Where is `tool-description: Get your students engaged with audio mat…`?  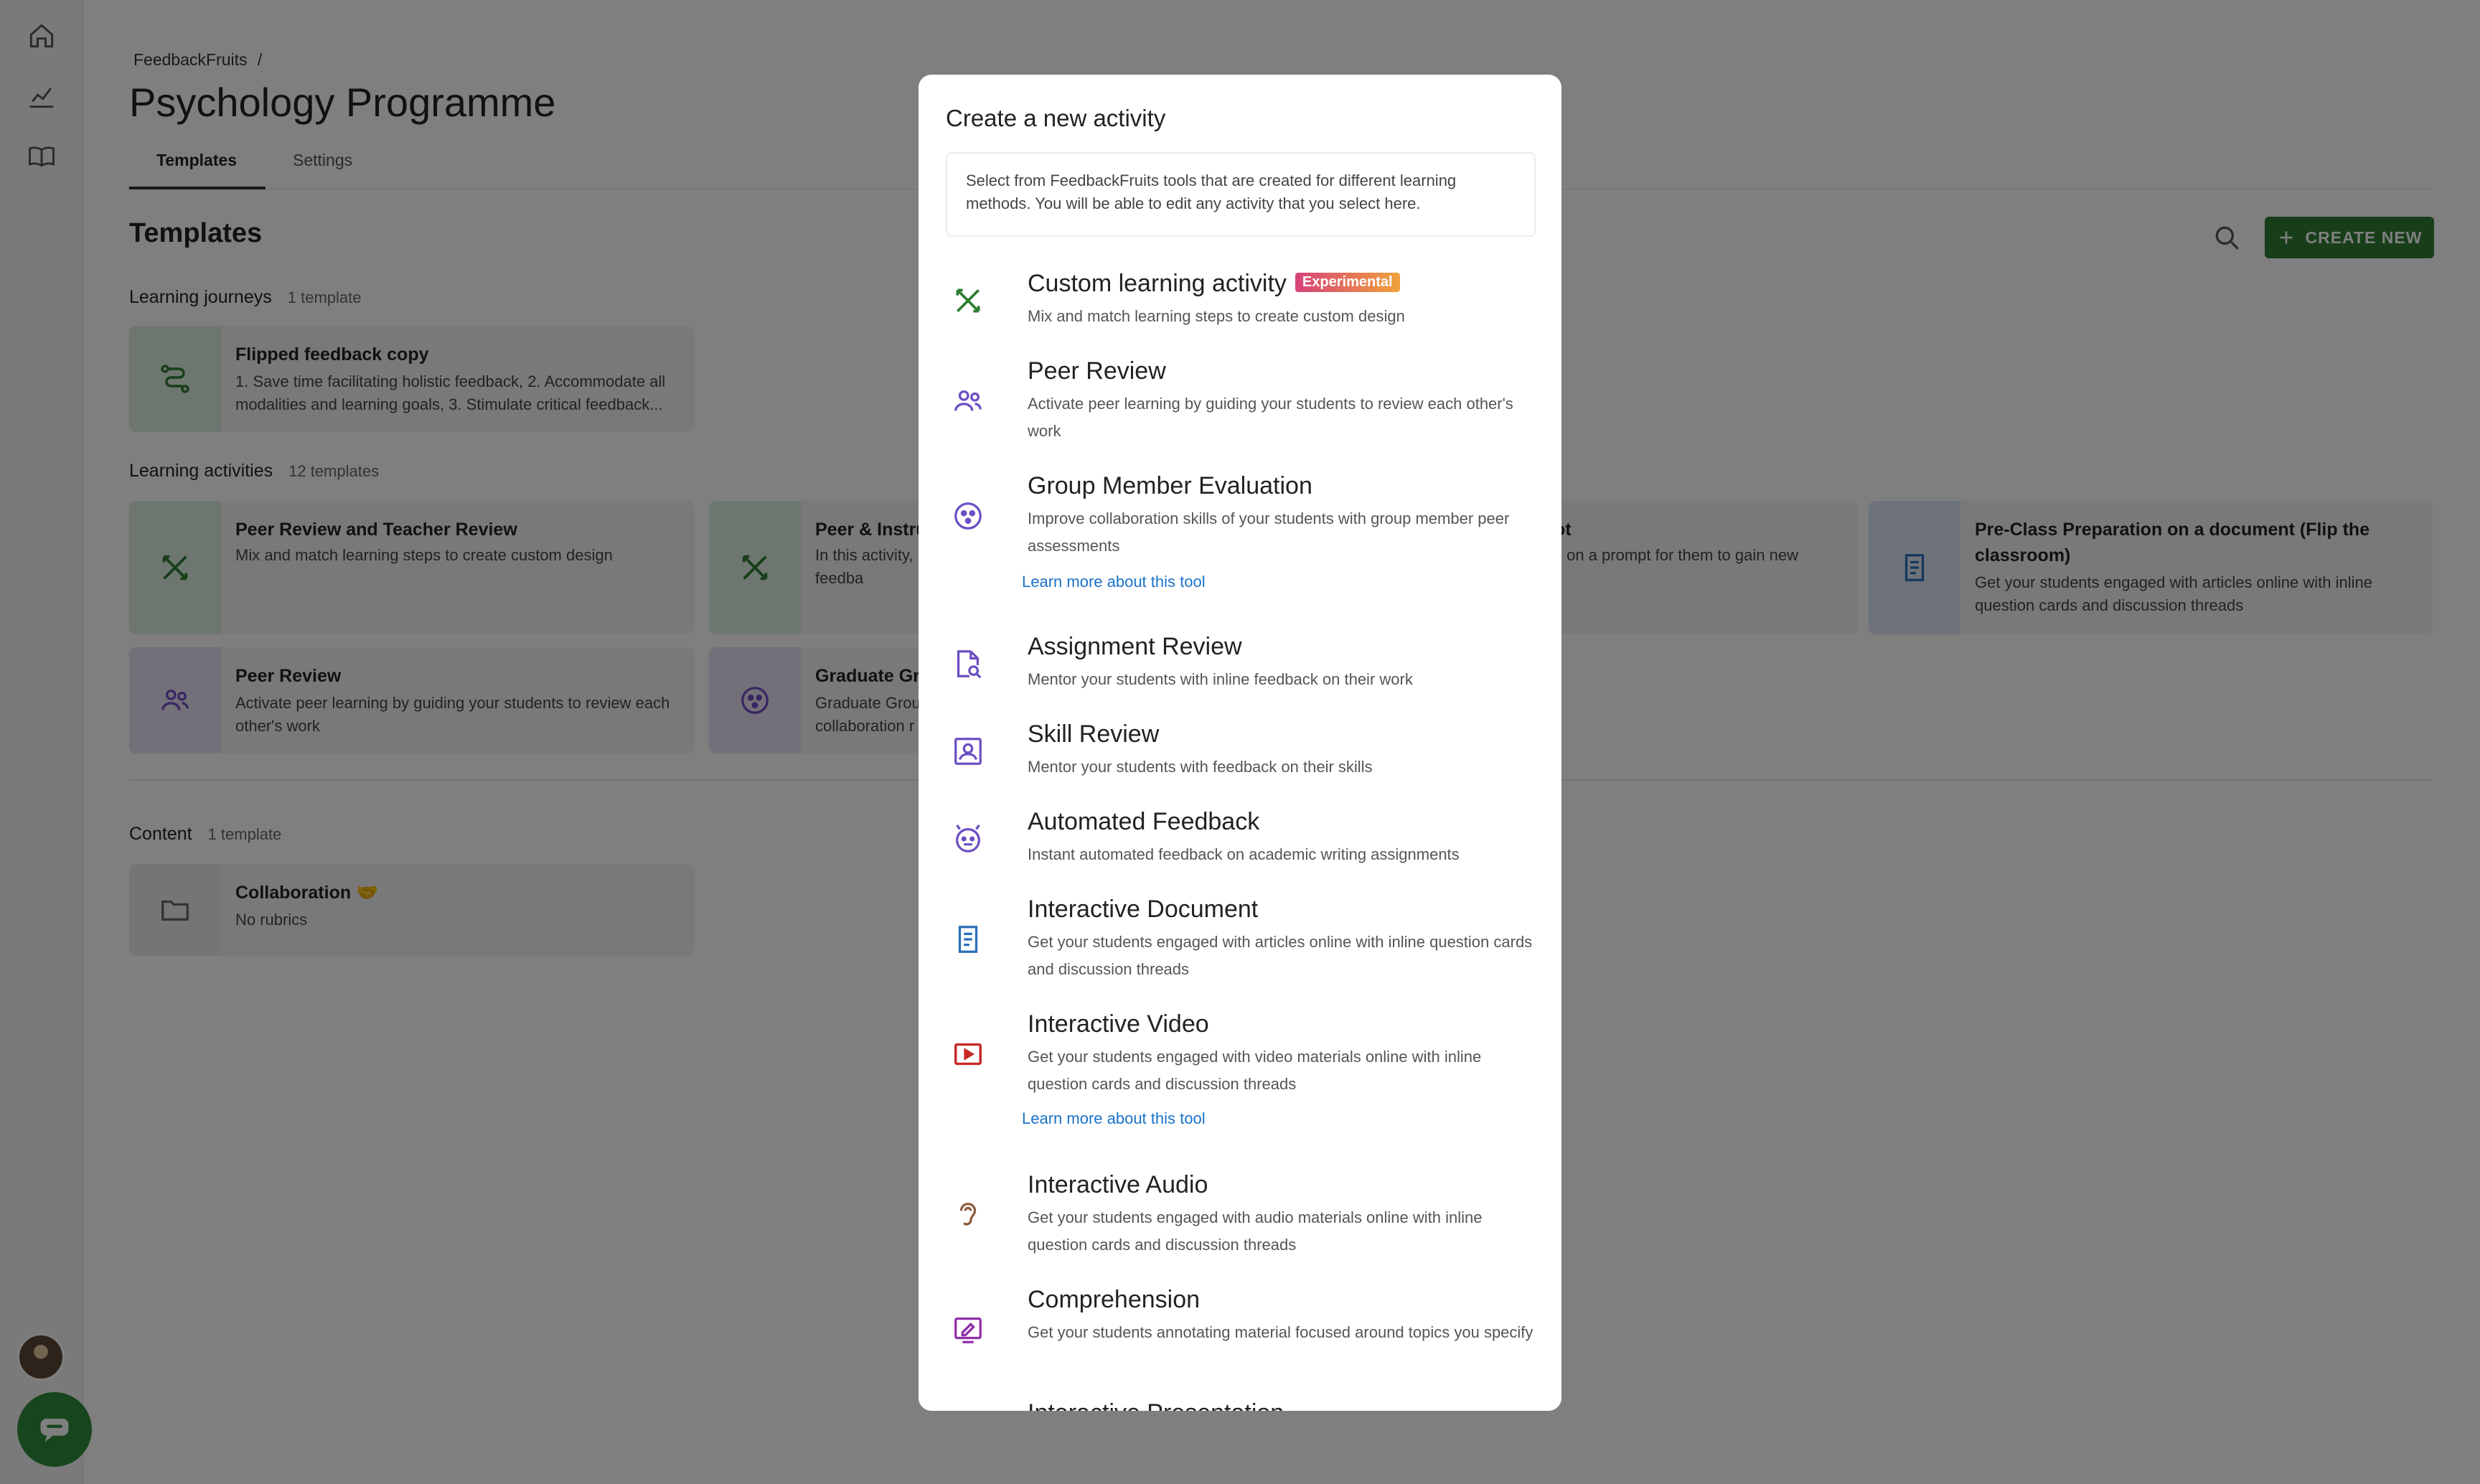 tool-description: Get your students engaged with audio mat… is located at coordinates (1255, 1231).